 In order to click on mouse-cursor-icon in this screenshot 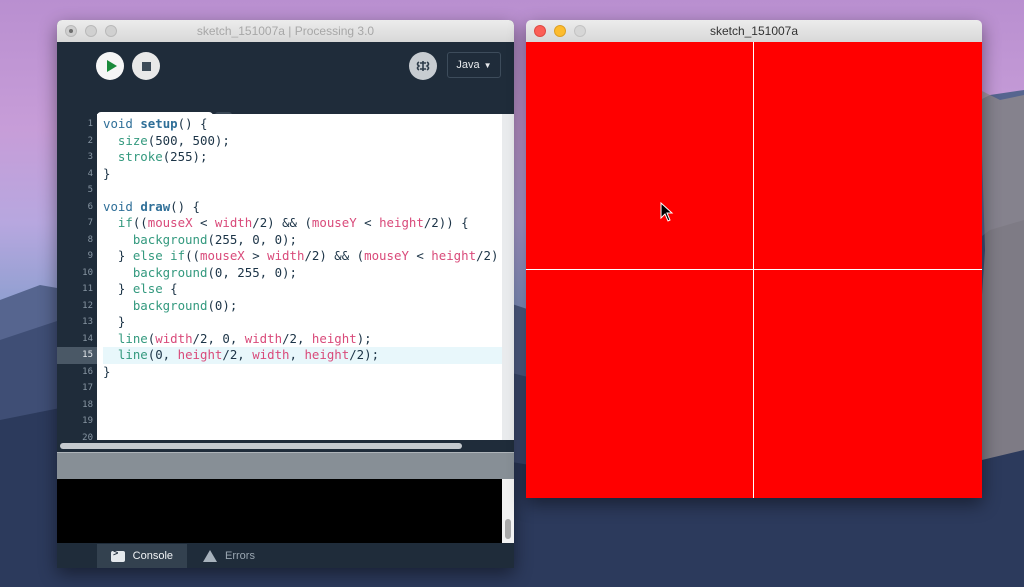, I will do `click(667, 212)`.